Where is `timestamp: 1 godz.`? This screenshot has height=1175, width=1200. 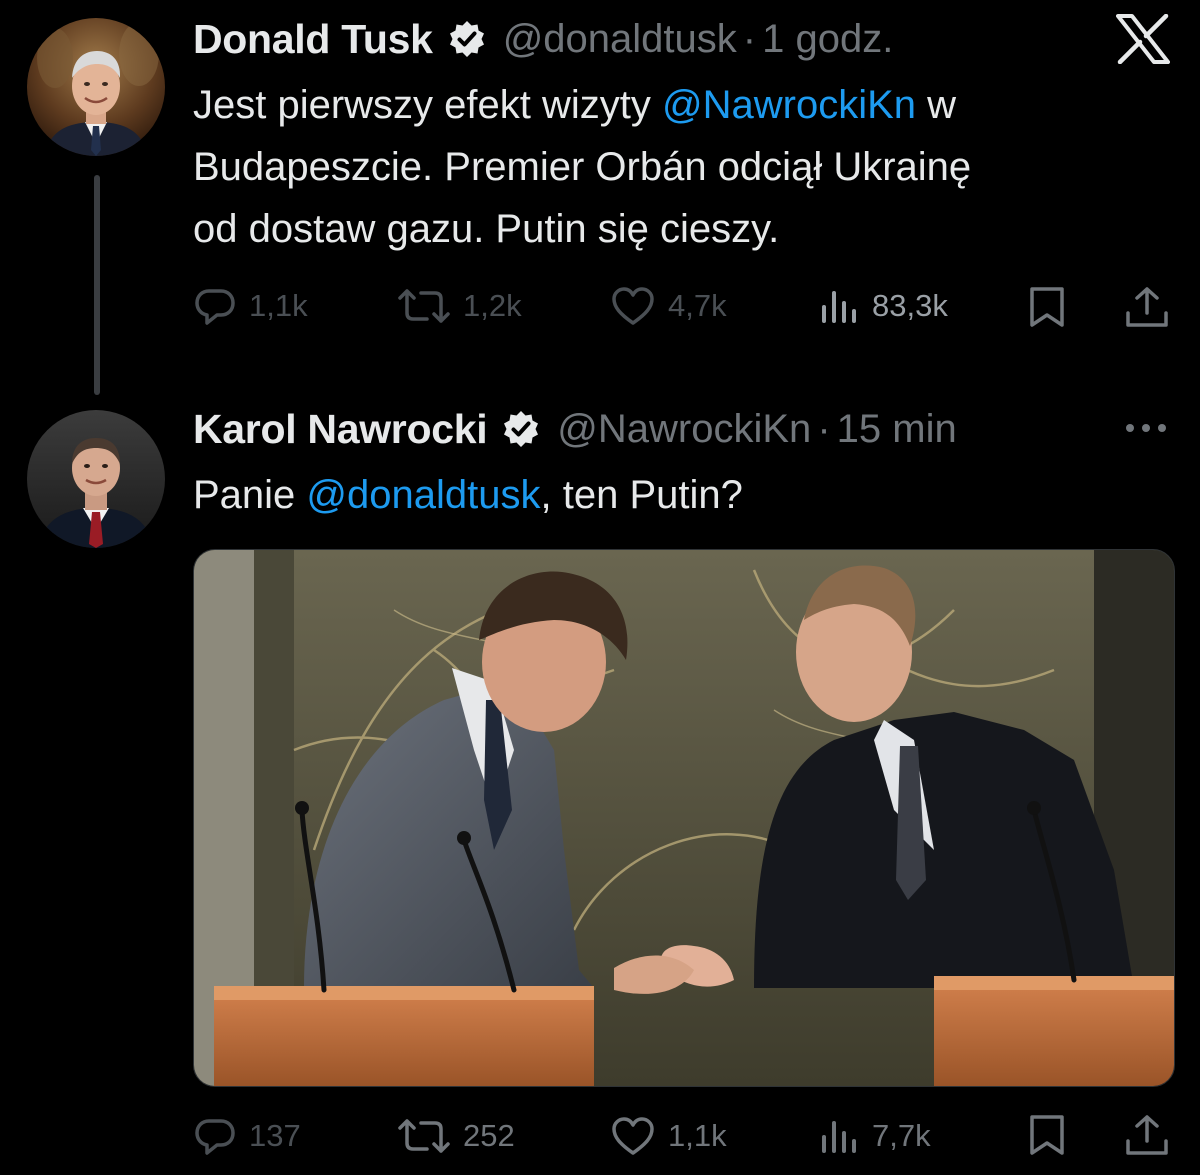
timestamp: 1 godz. is located at coordinates (827, 39).